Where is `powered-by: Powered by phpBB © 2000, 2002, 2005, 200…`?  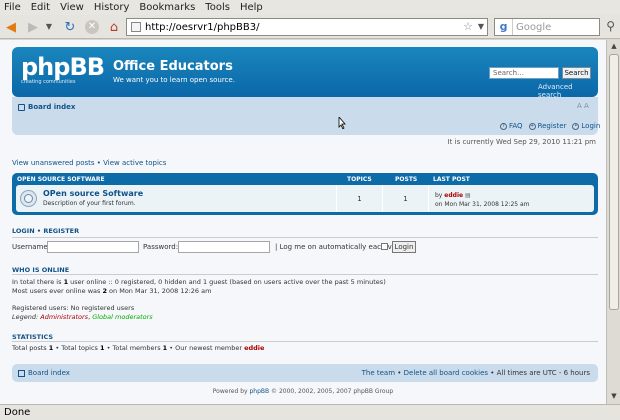 powered-by: Powered by phpBB © 2000, 2002, 2005, 200… is located at coordinates (303, 391).